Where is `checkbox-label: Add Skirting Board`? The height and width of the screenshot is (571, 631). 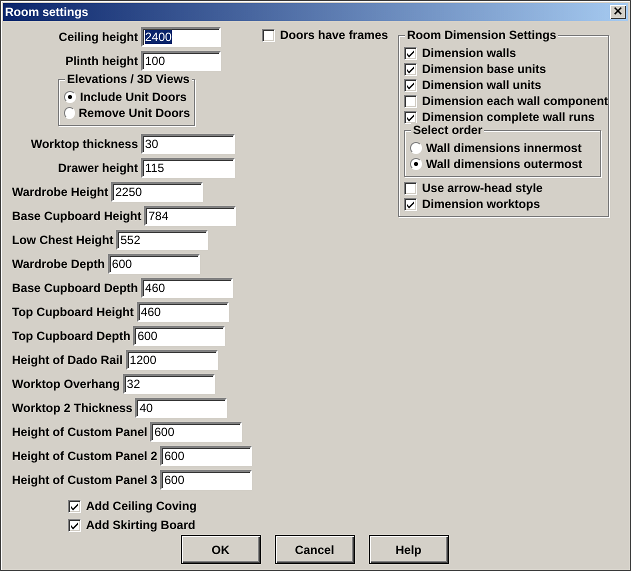 checkbox-label: Add Skirting Board is located at coordinates (141, 525).